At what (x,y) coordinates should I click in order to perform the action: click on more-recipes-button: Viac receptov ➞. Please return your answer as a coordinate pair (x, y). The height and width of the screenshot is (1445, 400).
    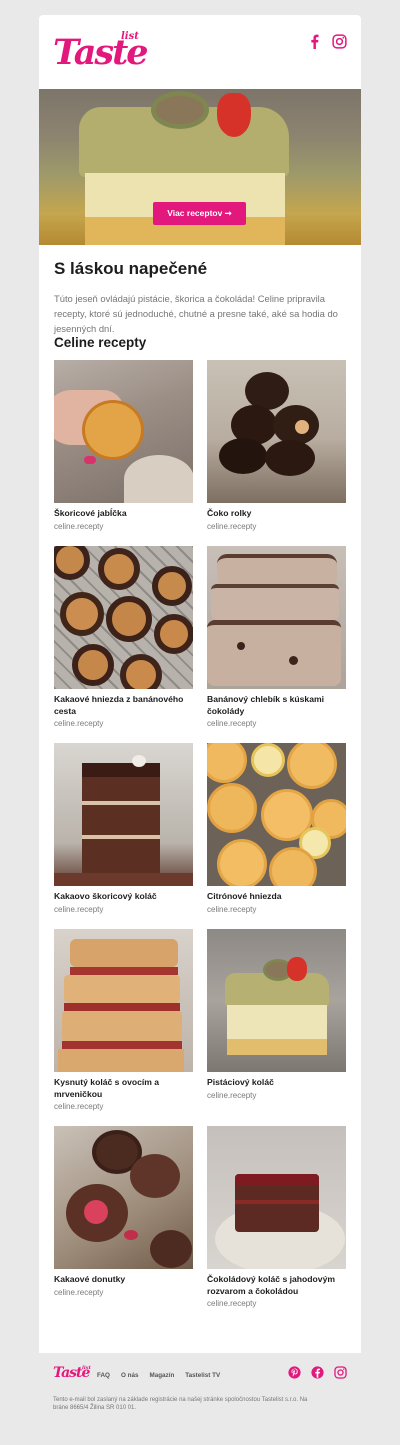
    Looking at the image, I should click on (199, 213).